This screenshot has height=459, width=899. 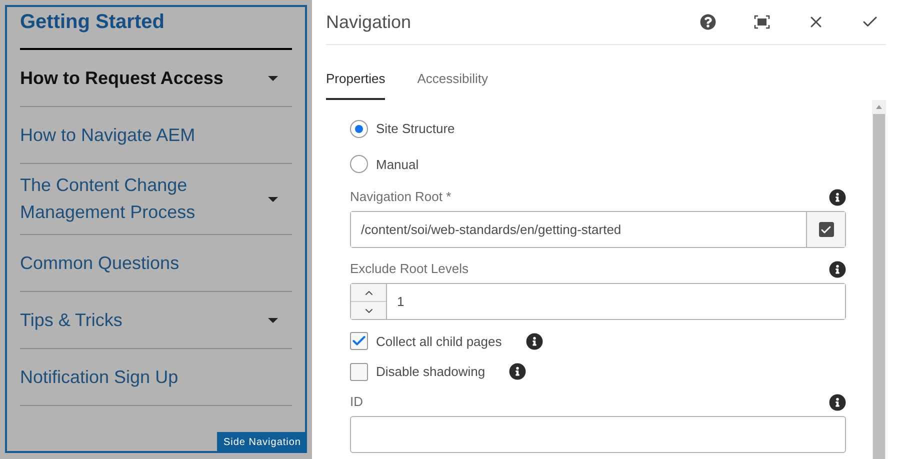 I want to click on scrollbar, so click(x=879, y=279).